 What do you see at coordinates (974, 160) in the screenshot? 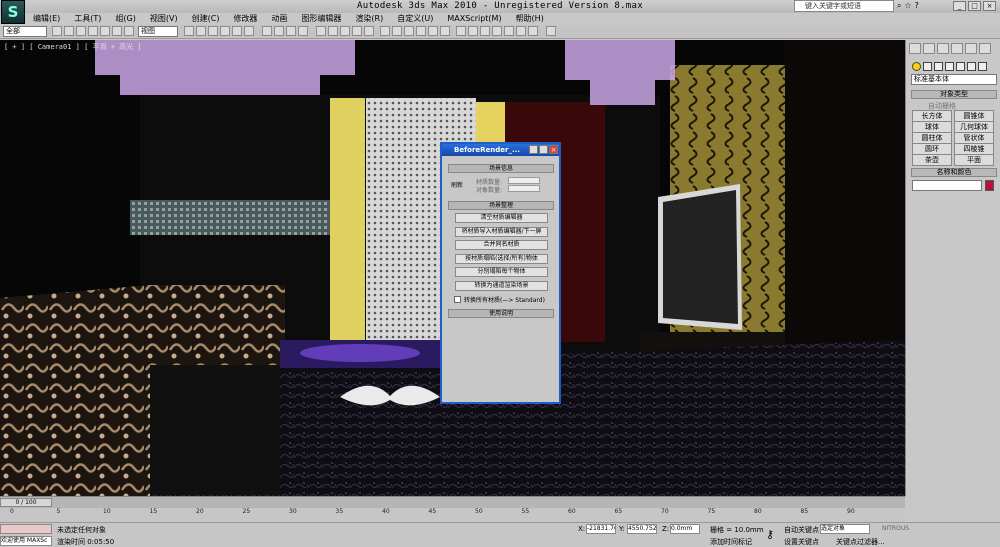
I see `primitive-button-9: 平面` at bounding box center [974, 160].